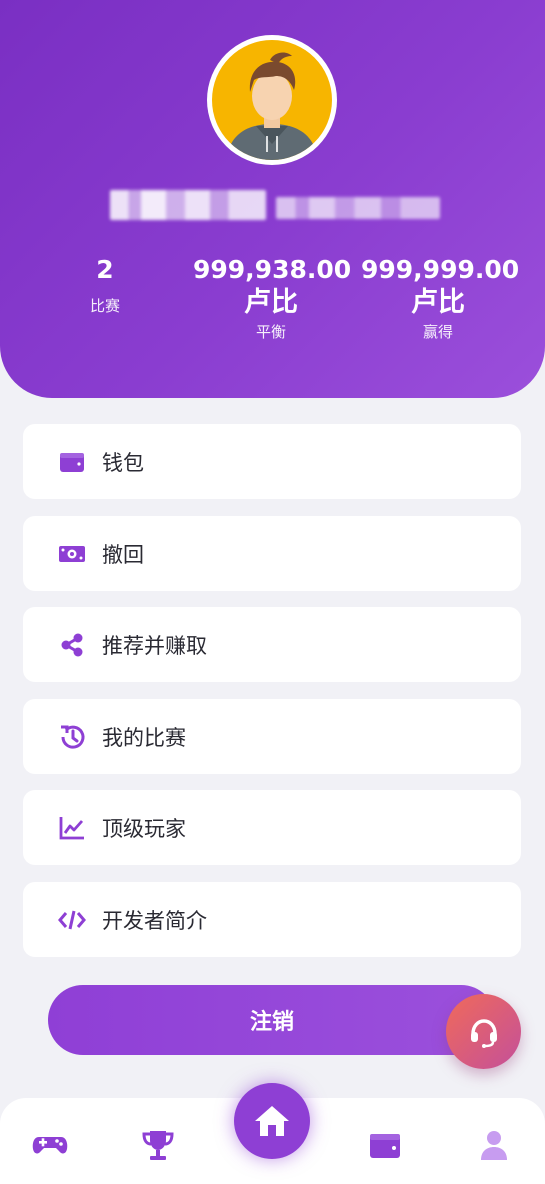 The height and width of the screenshot is (1184, 545). I want to click on menu-item-developer: 开发者简介, so click(272, 919).